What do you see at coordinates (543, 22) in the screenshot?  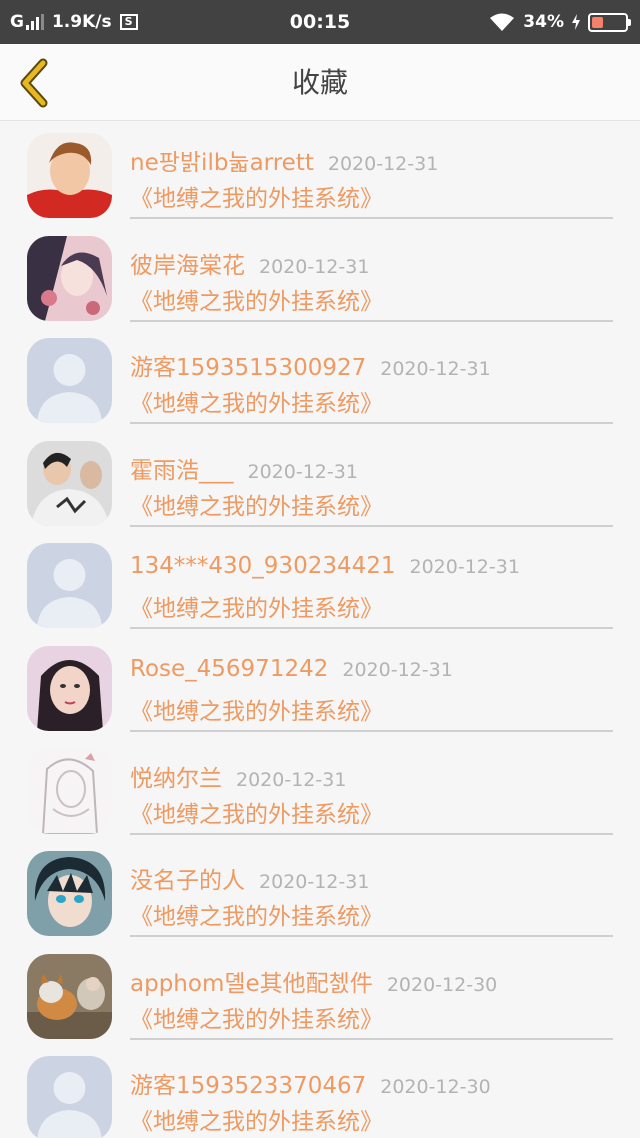 I see `battery-percent: 34%` at bounding box center [543, 22].